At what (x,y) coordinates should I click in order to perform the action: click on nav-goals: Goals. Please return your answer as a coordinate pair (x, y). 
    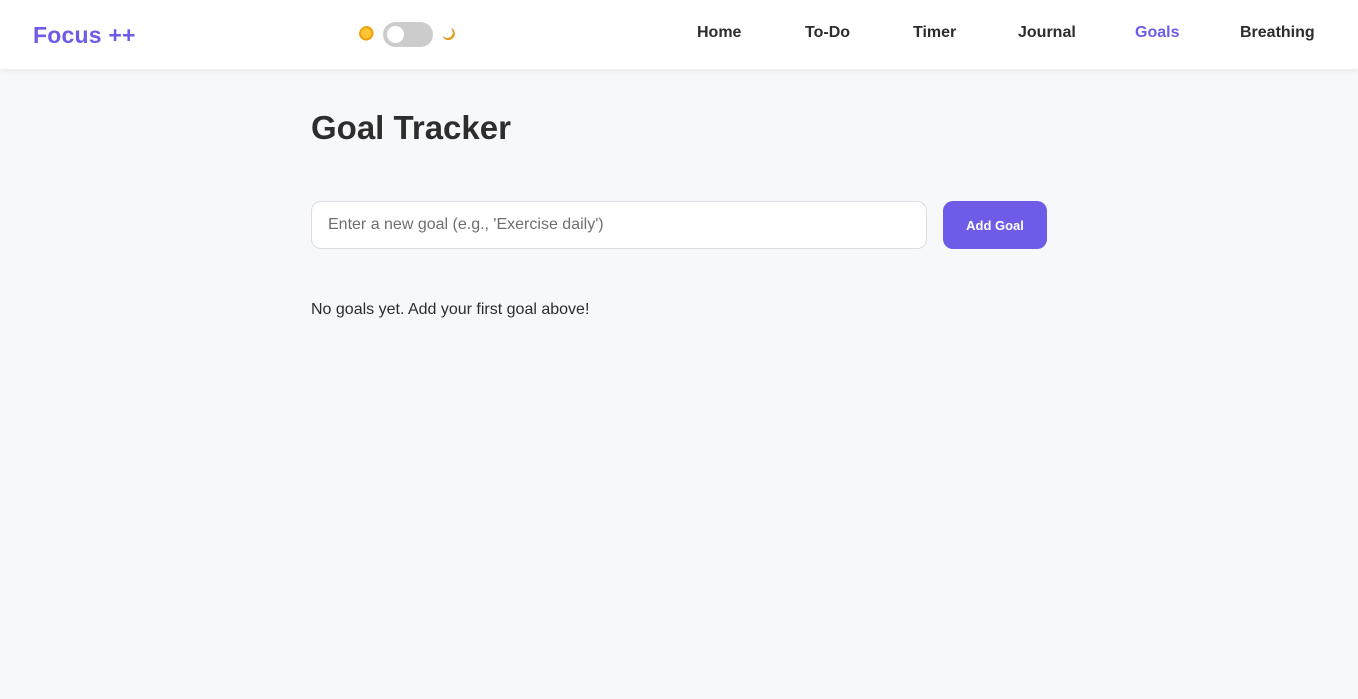
    Looking at the image, I should click on (1157, 33).